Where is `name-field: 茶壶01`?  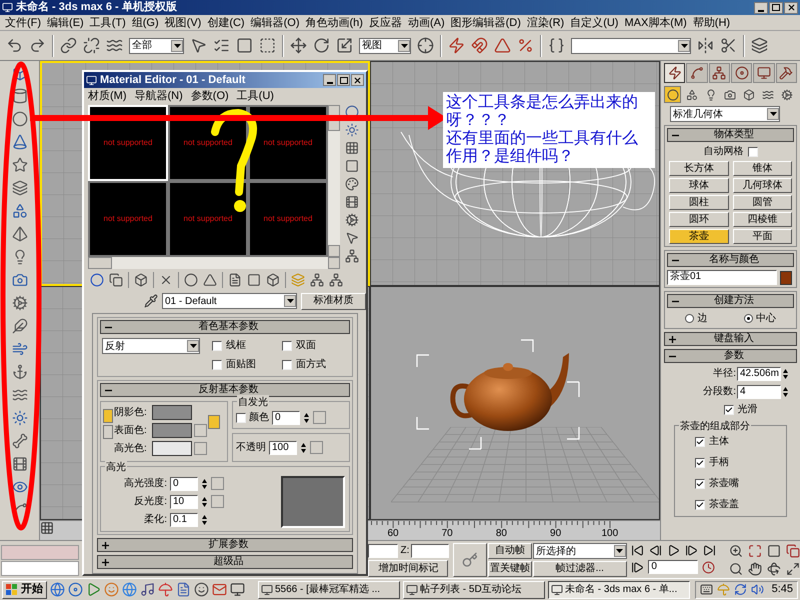
name-field: 茶壶01 is located at coordinates (722, 277).